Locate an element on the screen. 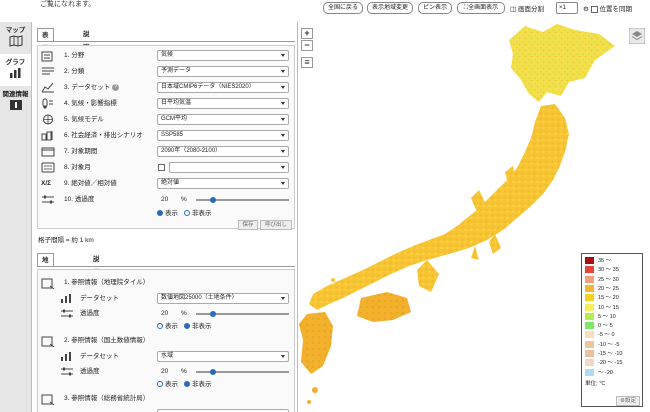  absrel-select: 絶対値 is located at coordinates (223, 183).